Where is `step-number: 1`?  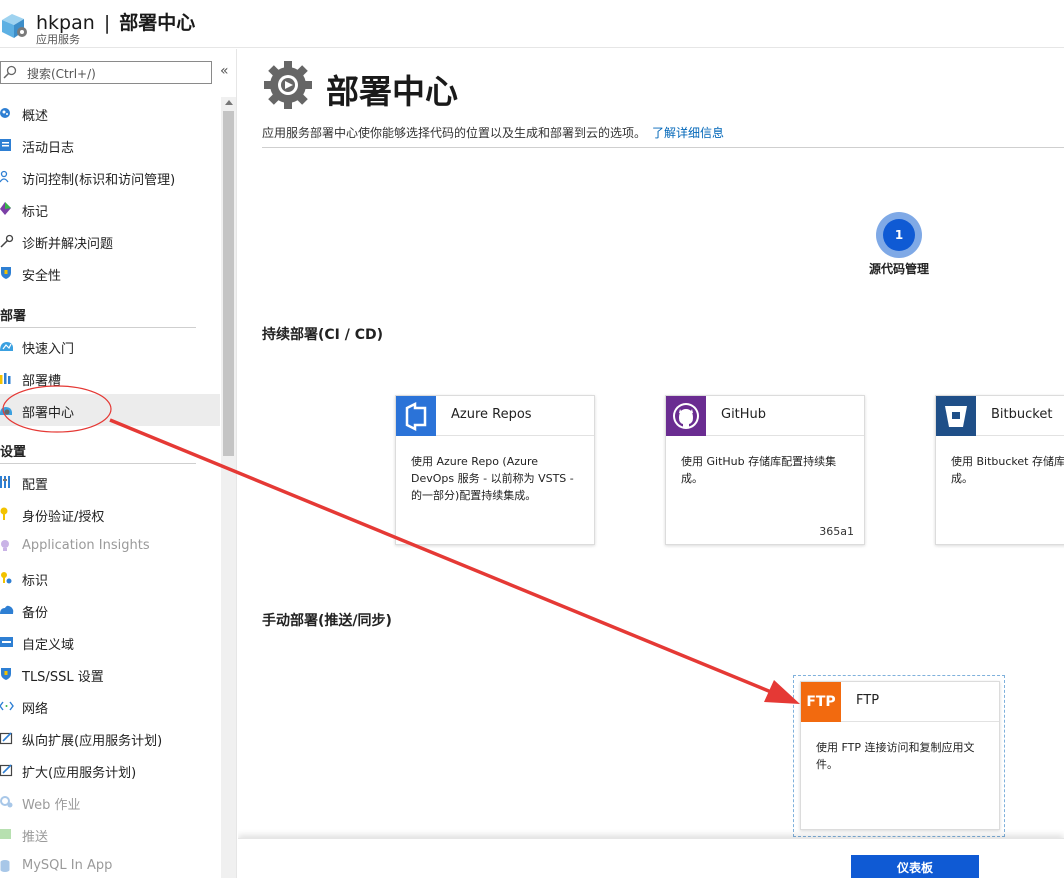
step-number: 1 is located at coordinates (899, 235).